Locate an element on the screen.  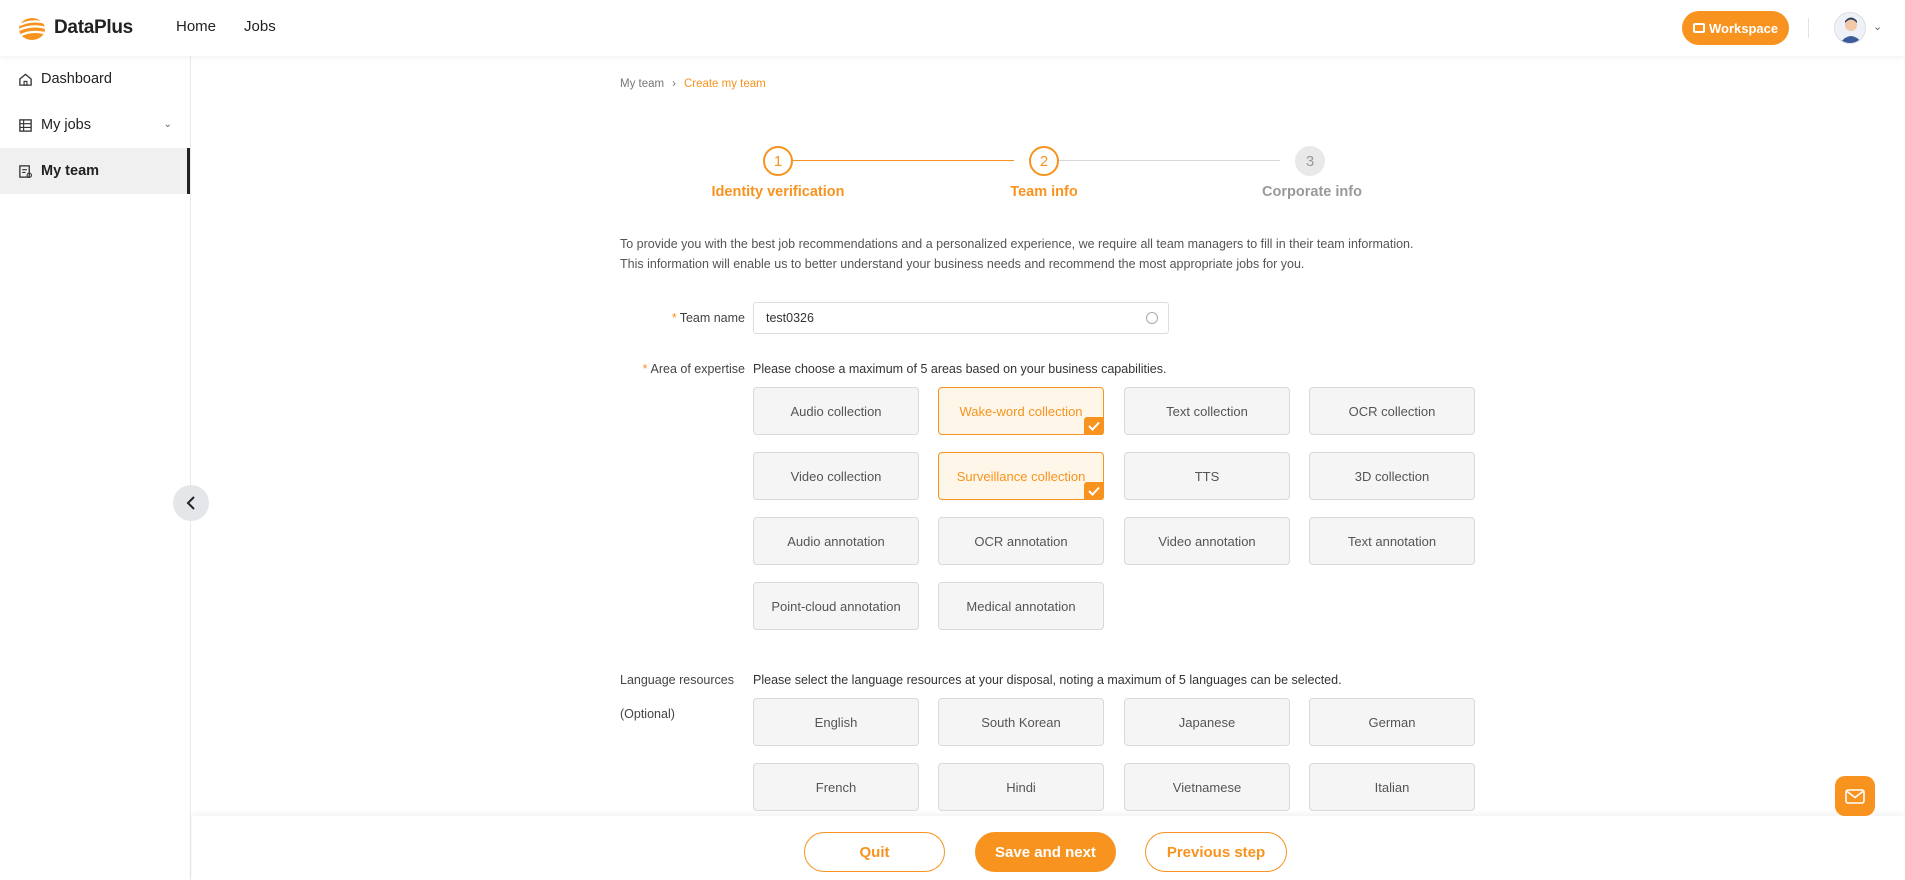
save-and-next-button: Save and next is located at coordinates (1045, 852).